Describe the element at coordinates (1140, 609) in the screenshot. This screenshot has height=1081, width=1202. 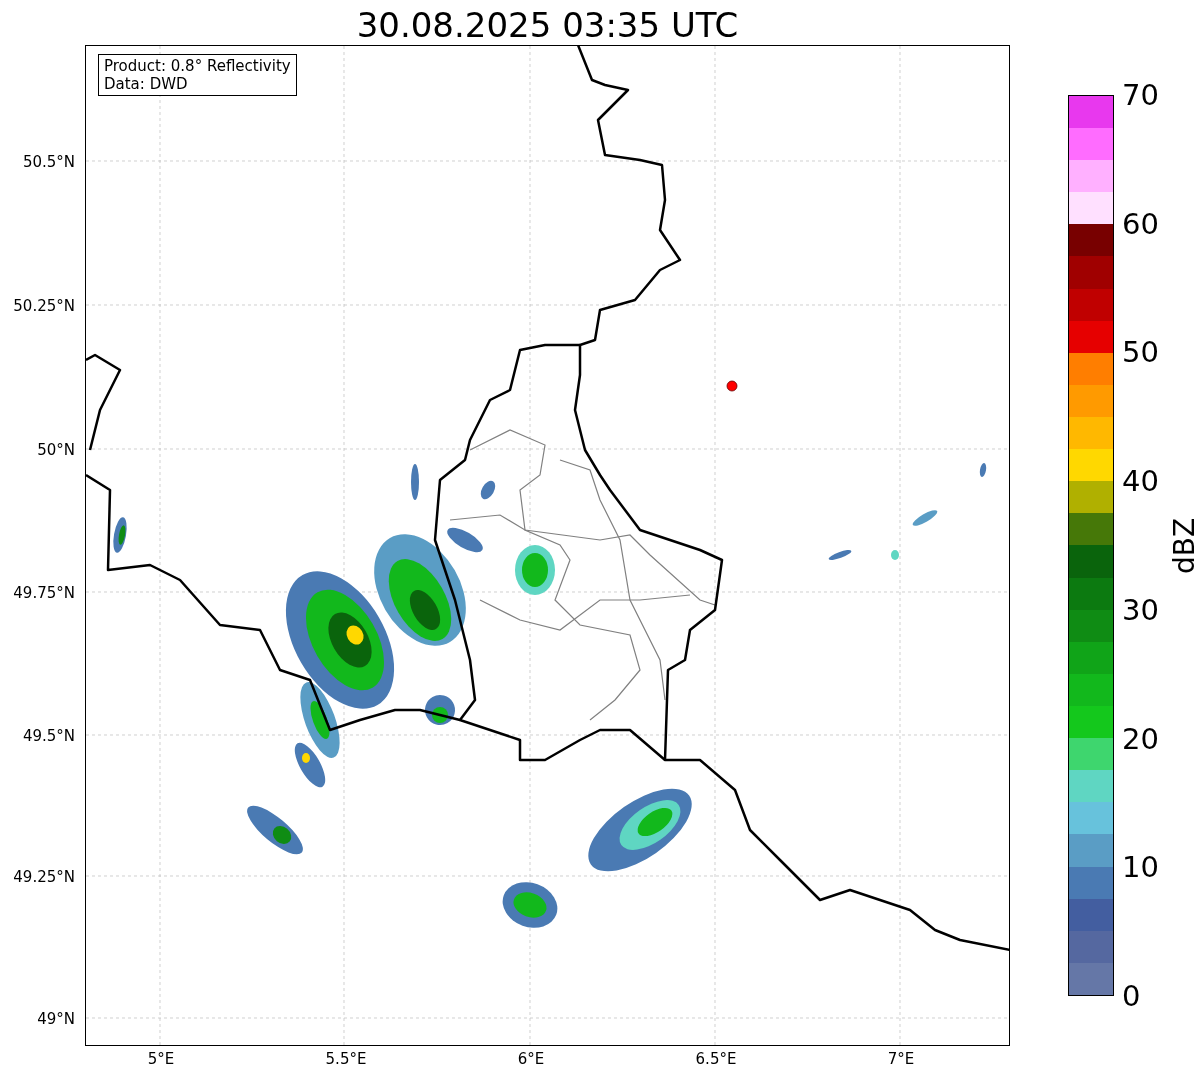
I see `colorbar-tick-label: 30` at that location.